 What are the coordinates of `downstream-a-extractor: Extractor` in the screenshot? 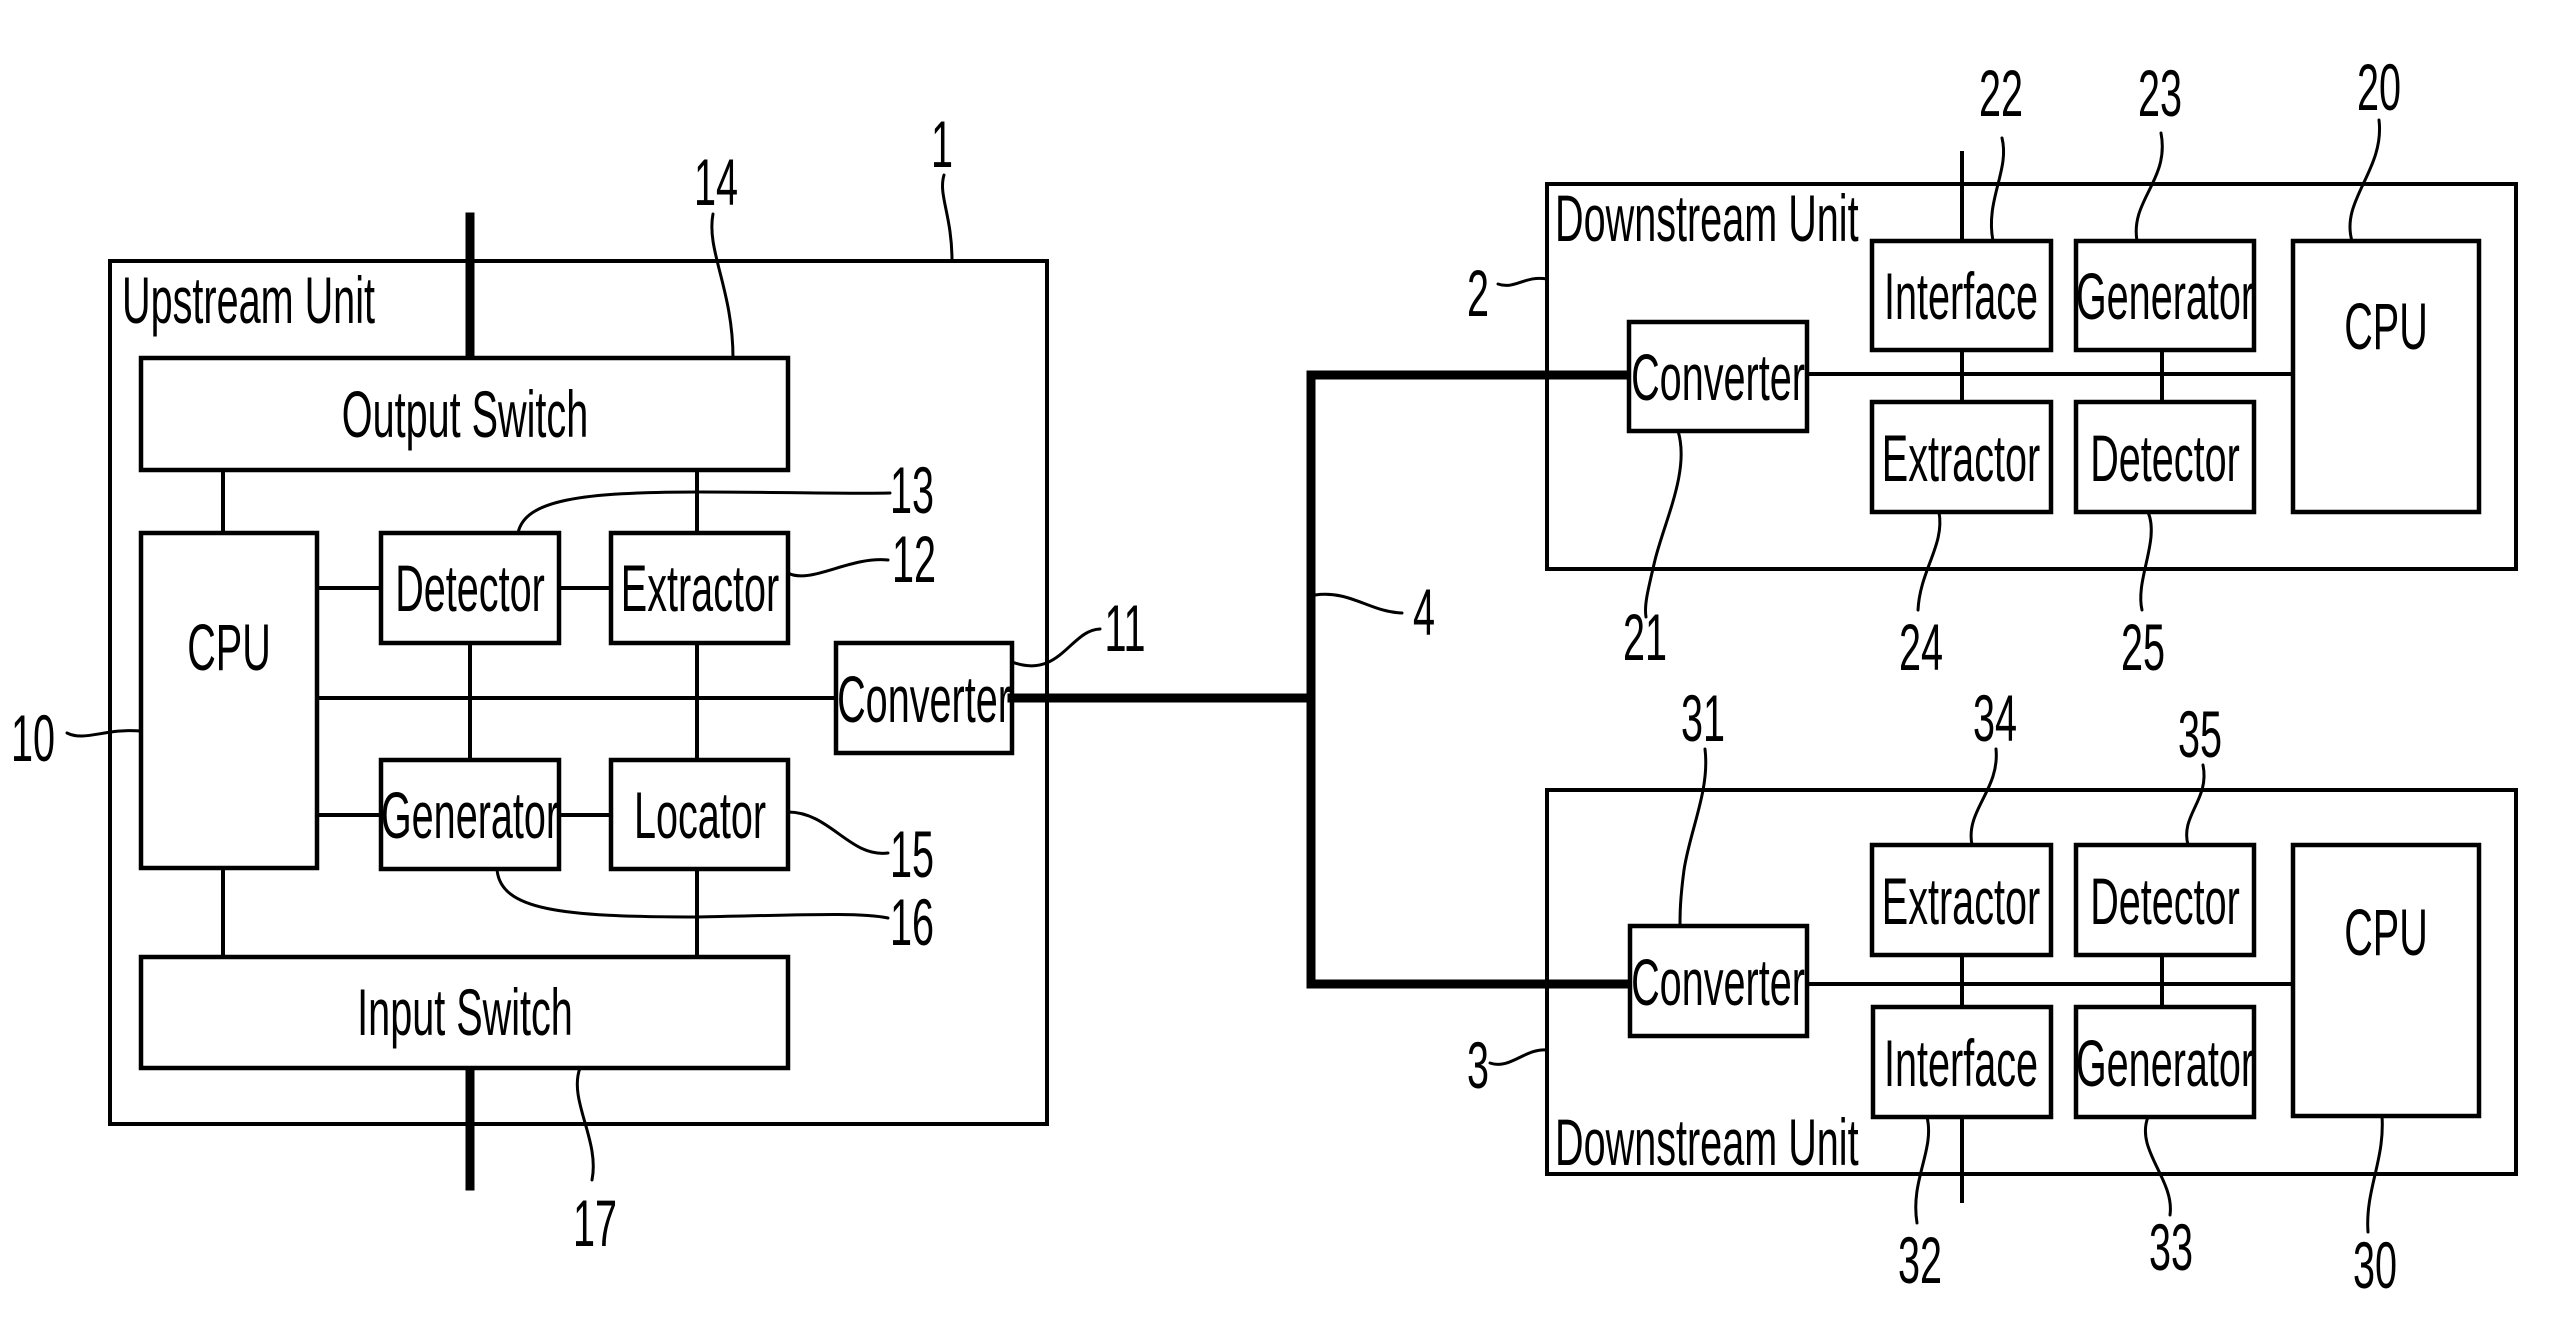 It's located at (1961, 457).